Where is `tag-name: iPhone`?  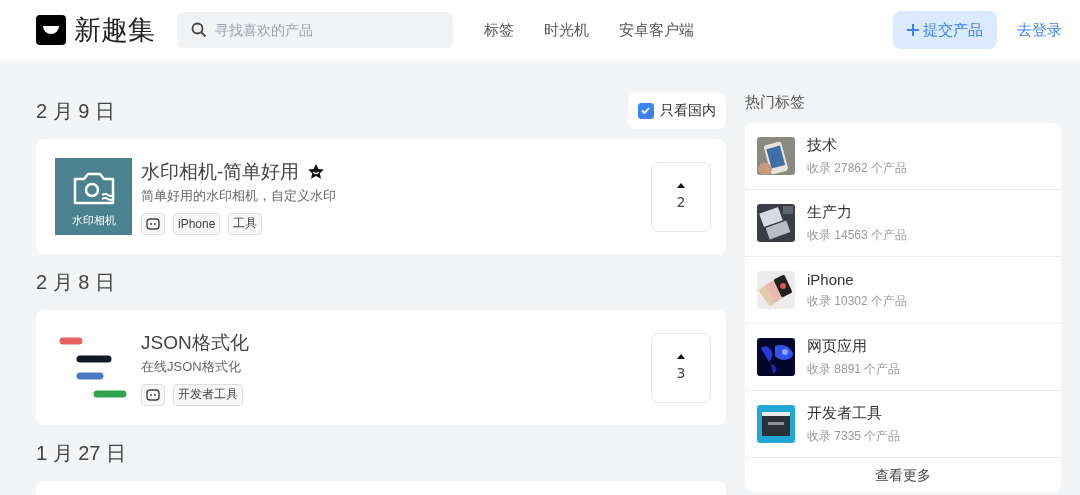
tag-name: iPhone is located at coordinates (857, 279).